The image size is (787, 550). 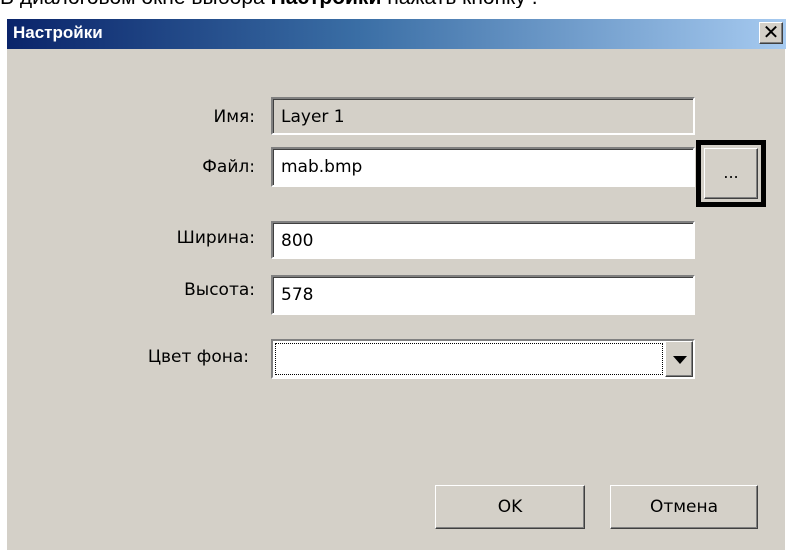 What do you see at coordinates (483, 240) in the screenshot?
I see `width-input: 800` at bounding box center [483, 240].